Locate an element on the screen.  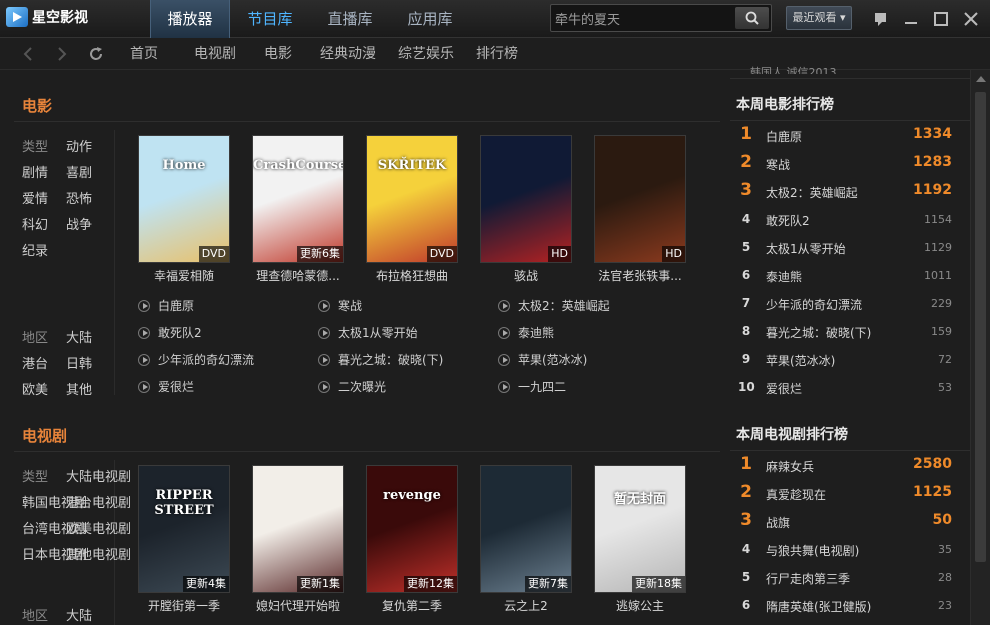
movie-quick-link: 敢死队2 is located at coordinates (170, 332).